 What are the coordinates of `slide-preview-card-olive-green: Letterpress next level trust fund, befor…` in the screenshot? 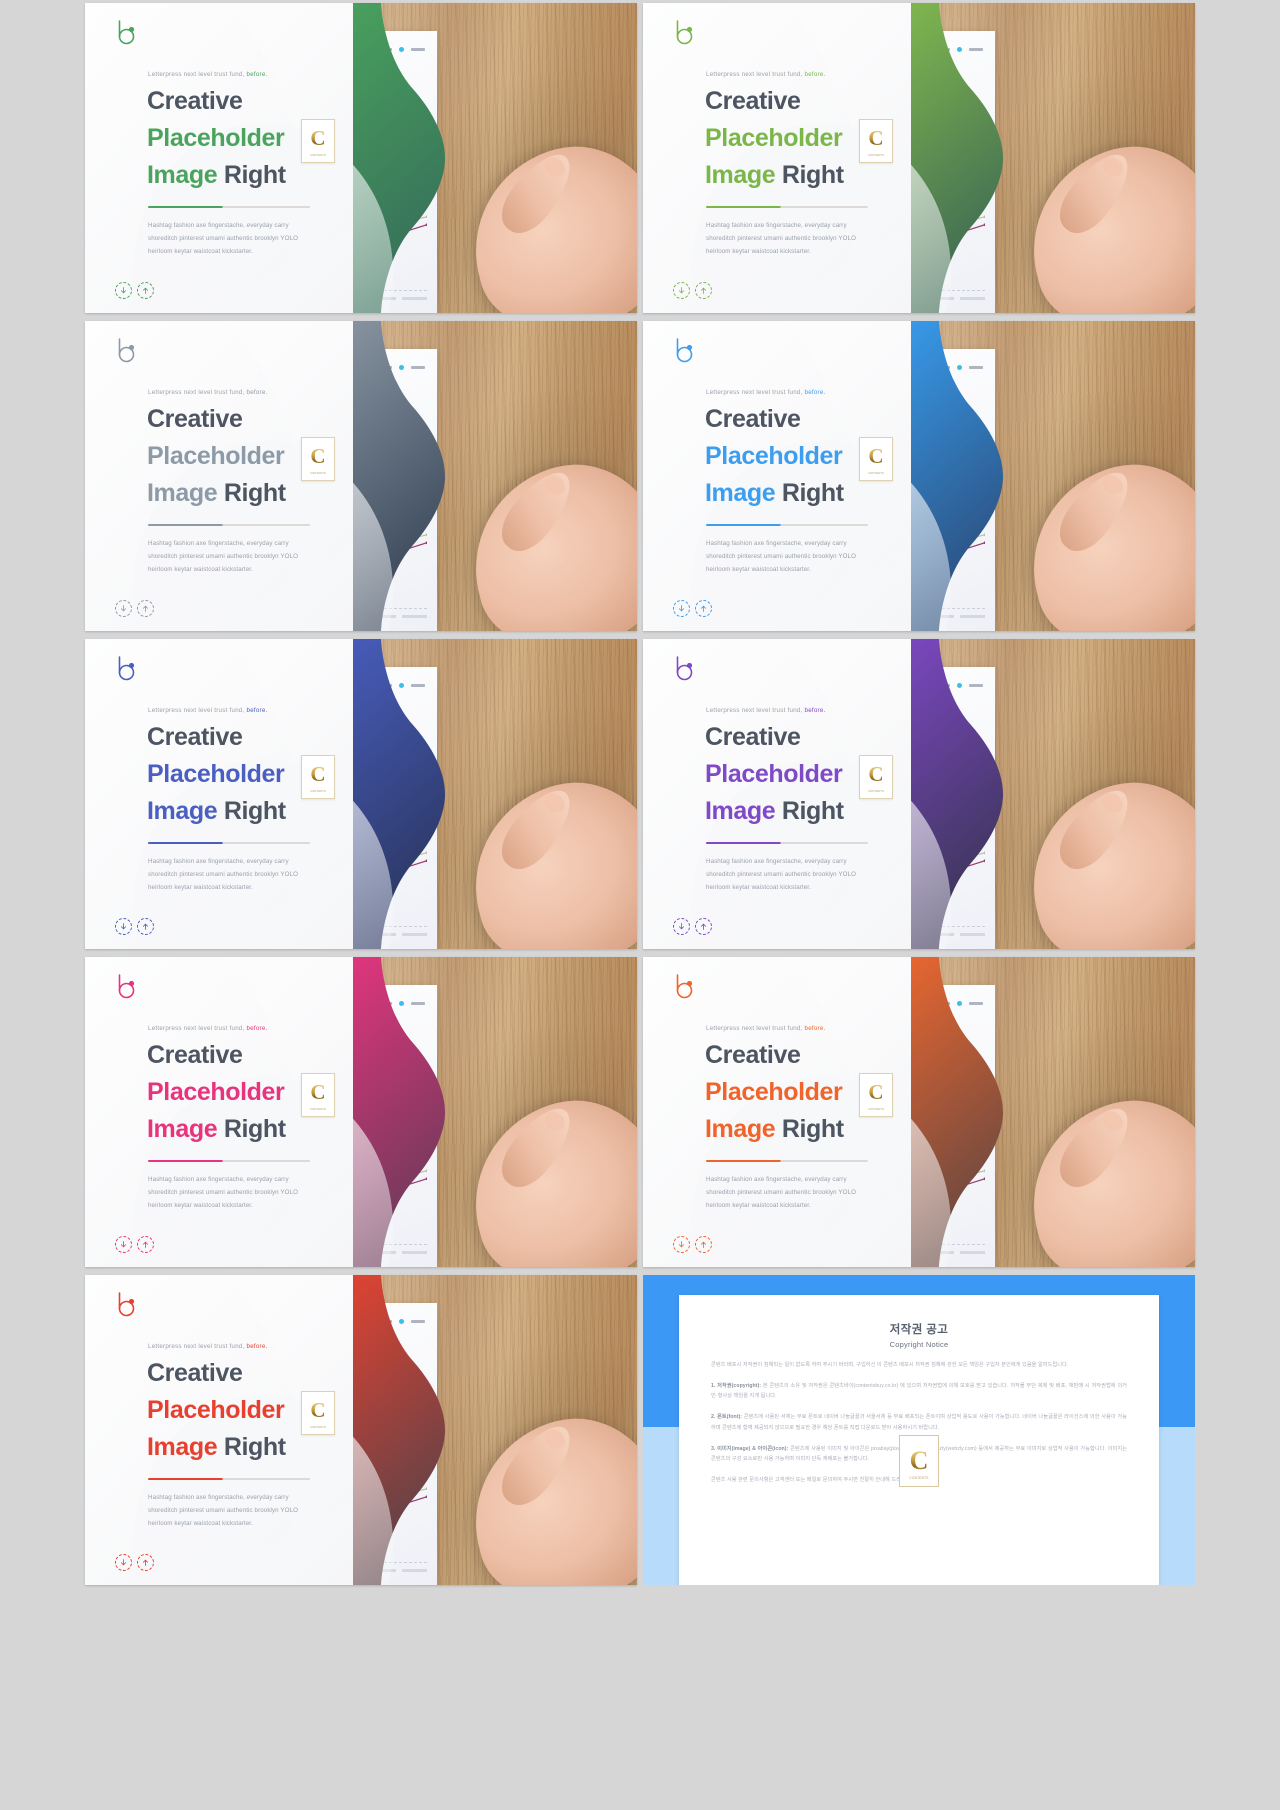 It's located at (919, 158).